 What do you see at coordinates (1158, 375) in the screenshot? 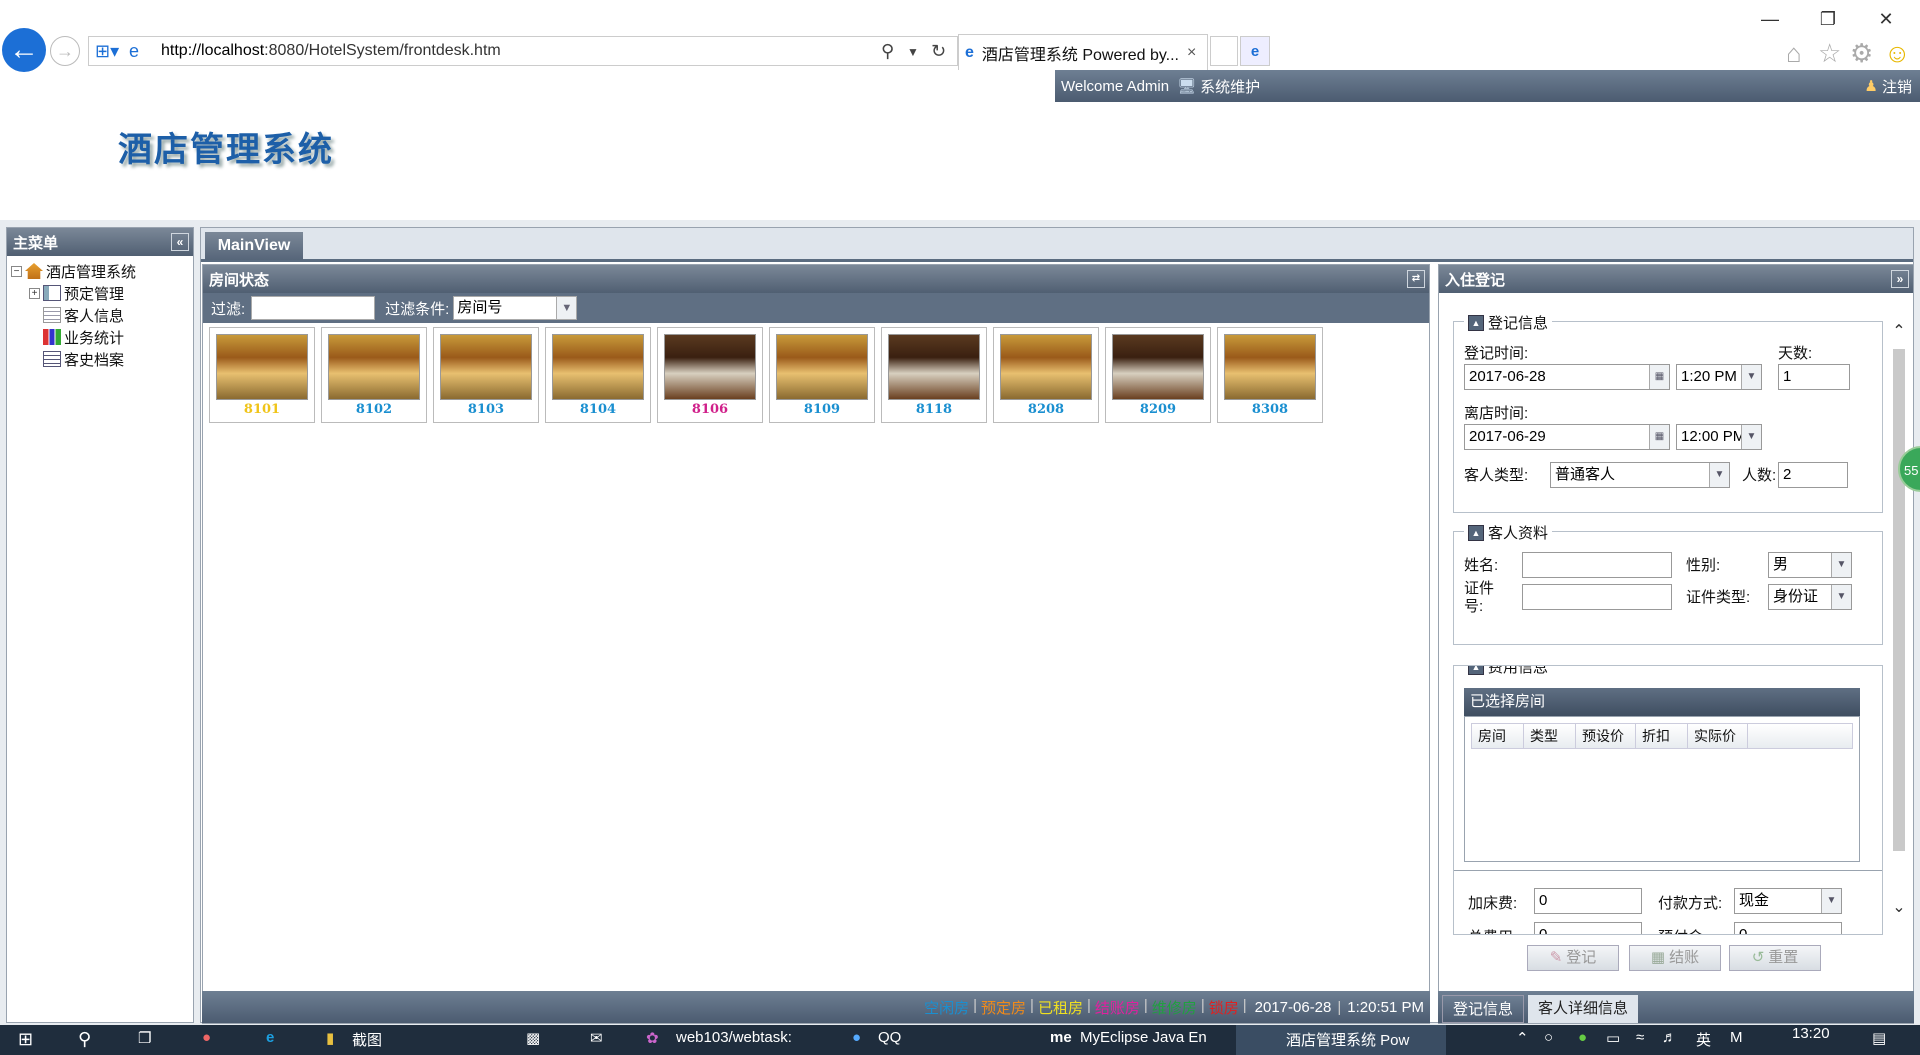
I see `room-card: 8209` at bounding box center [1158, 375].